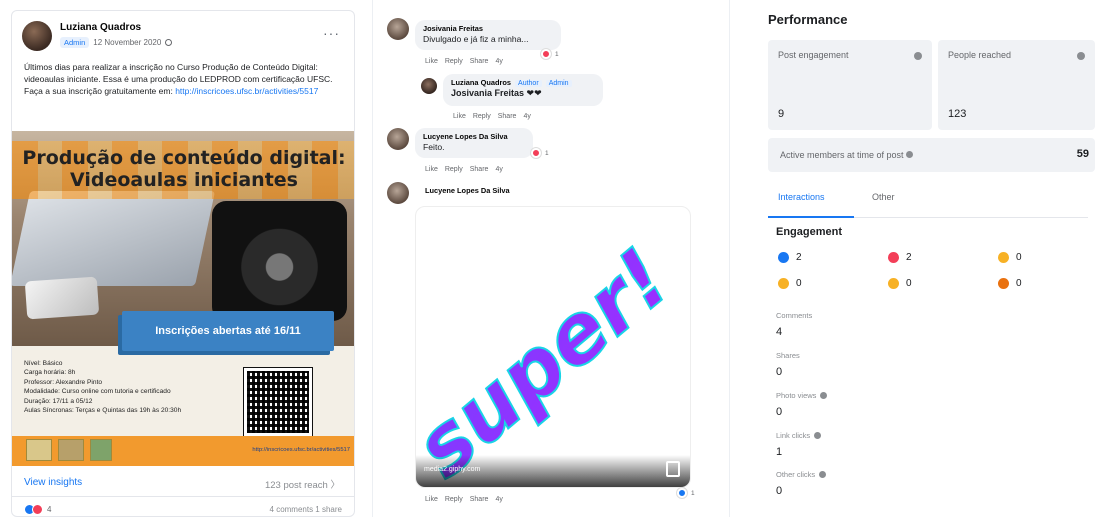 The height and width of the screenshot is (517, 1095). Describe the element at coordinates (50, 373) in the screenshot. I see `info-line: Carga horária: 8h` at that location.